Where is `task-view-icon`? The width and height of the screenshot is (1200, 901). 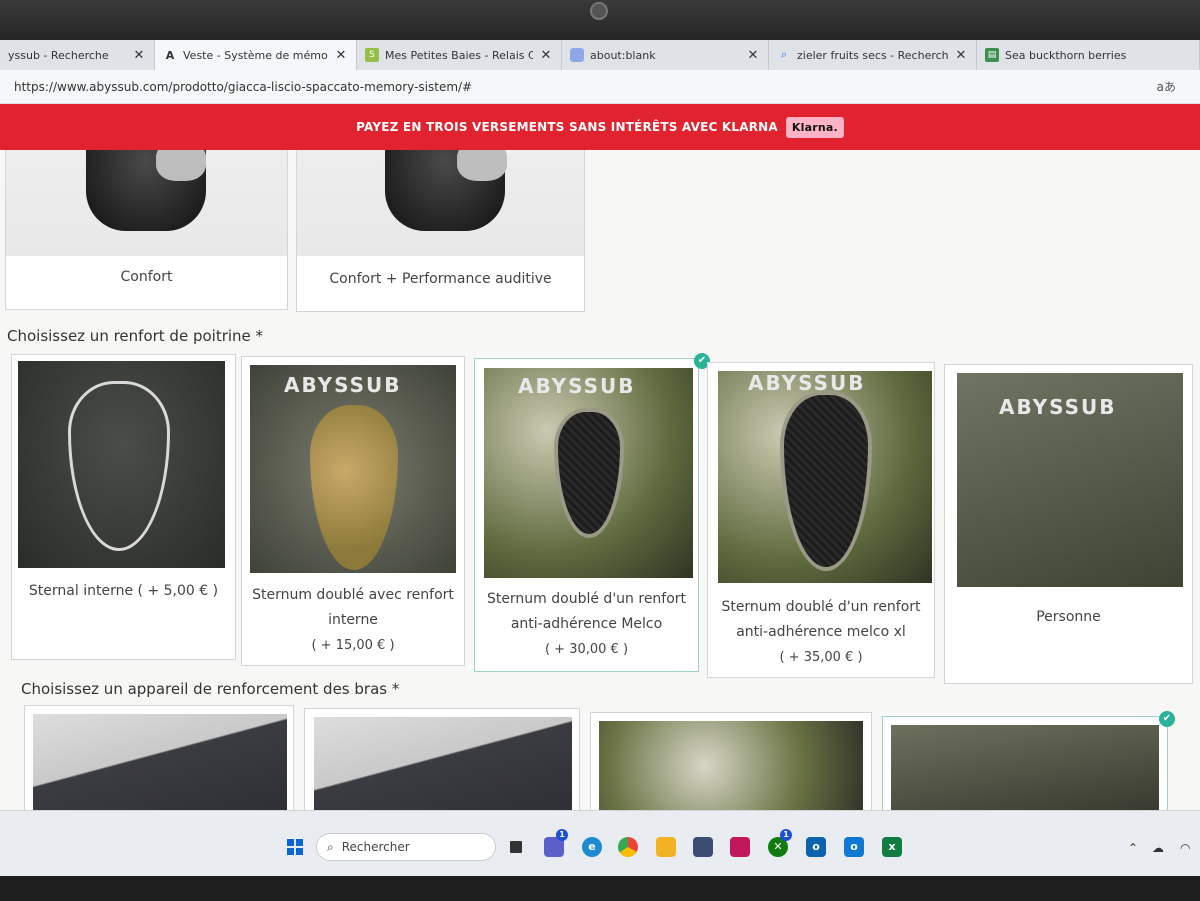
task-view-icon is located at coordinates (516, 847).